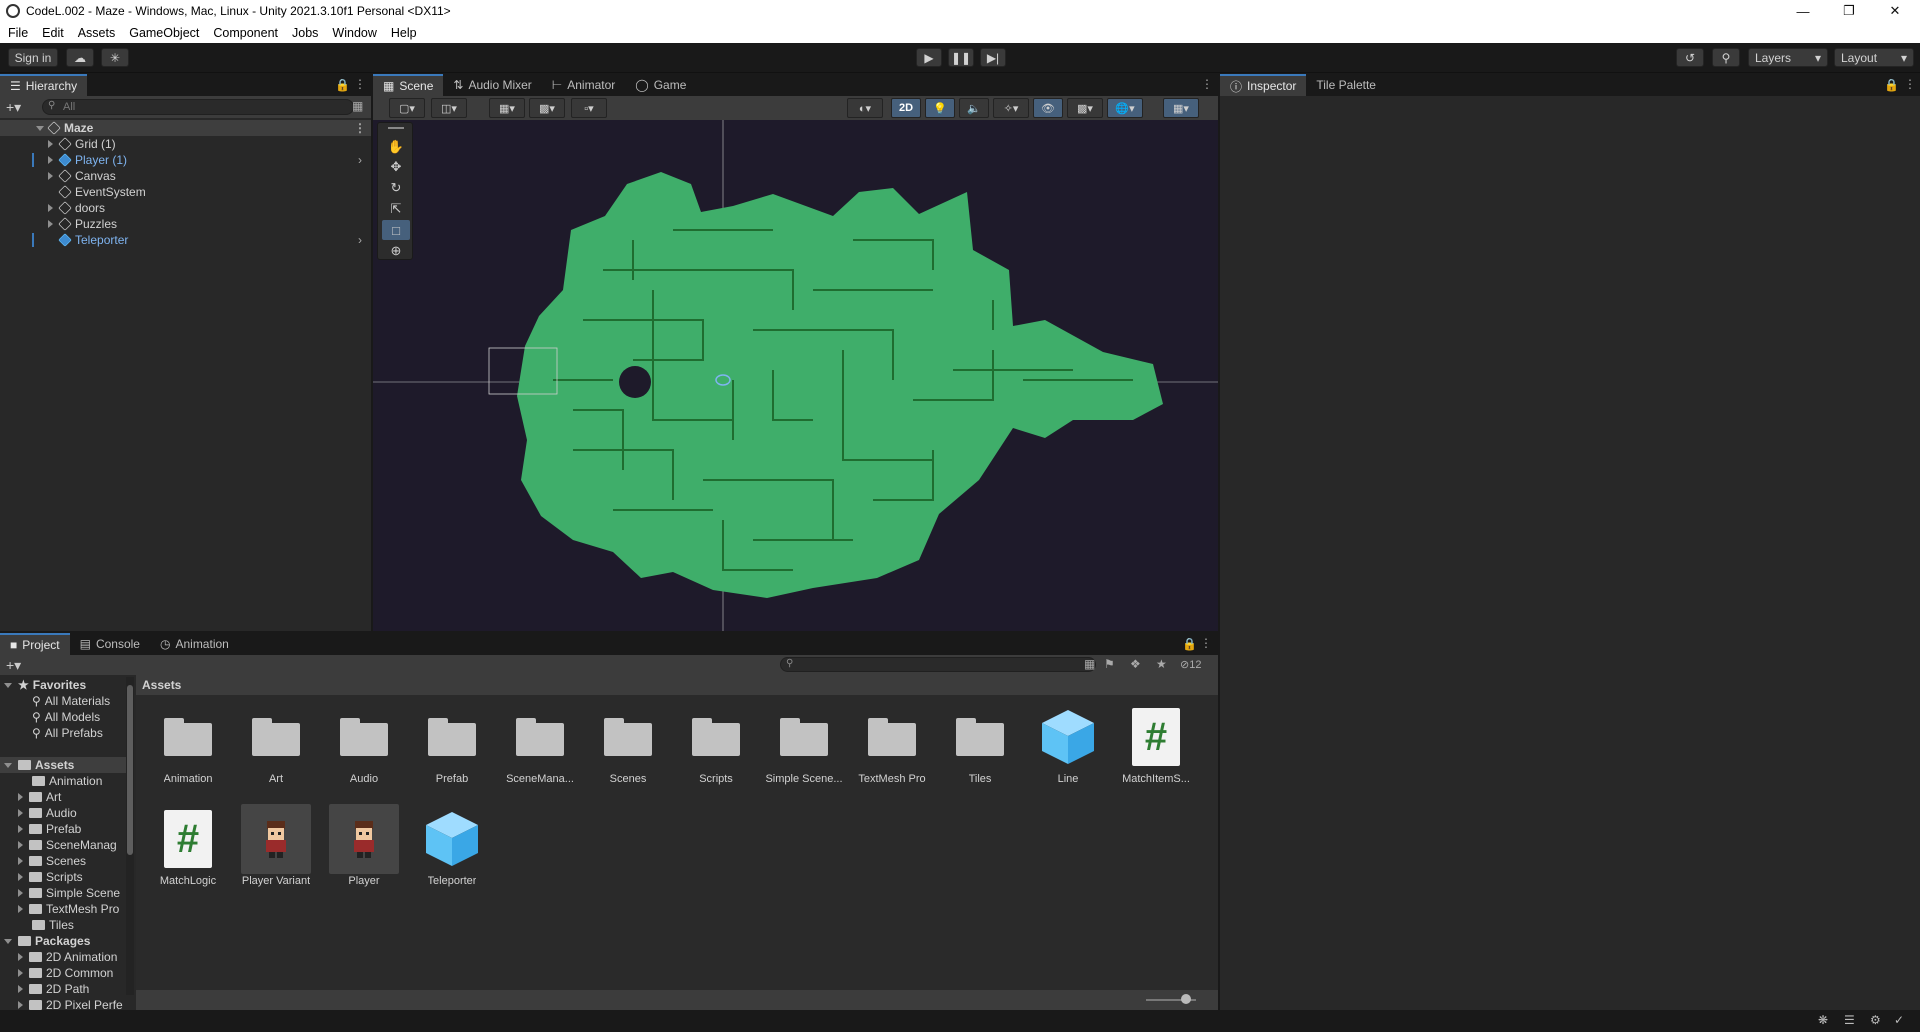  Describe the element at coordinates (1690, 57) in the screenshot. I see `history-icon: ↺` at that location.